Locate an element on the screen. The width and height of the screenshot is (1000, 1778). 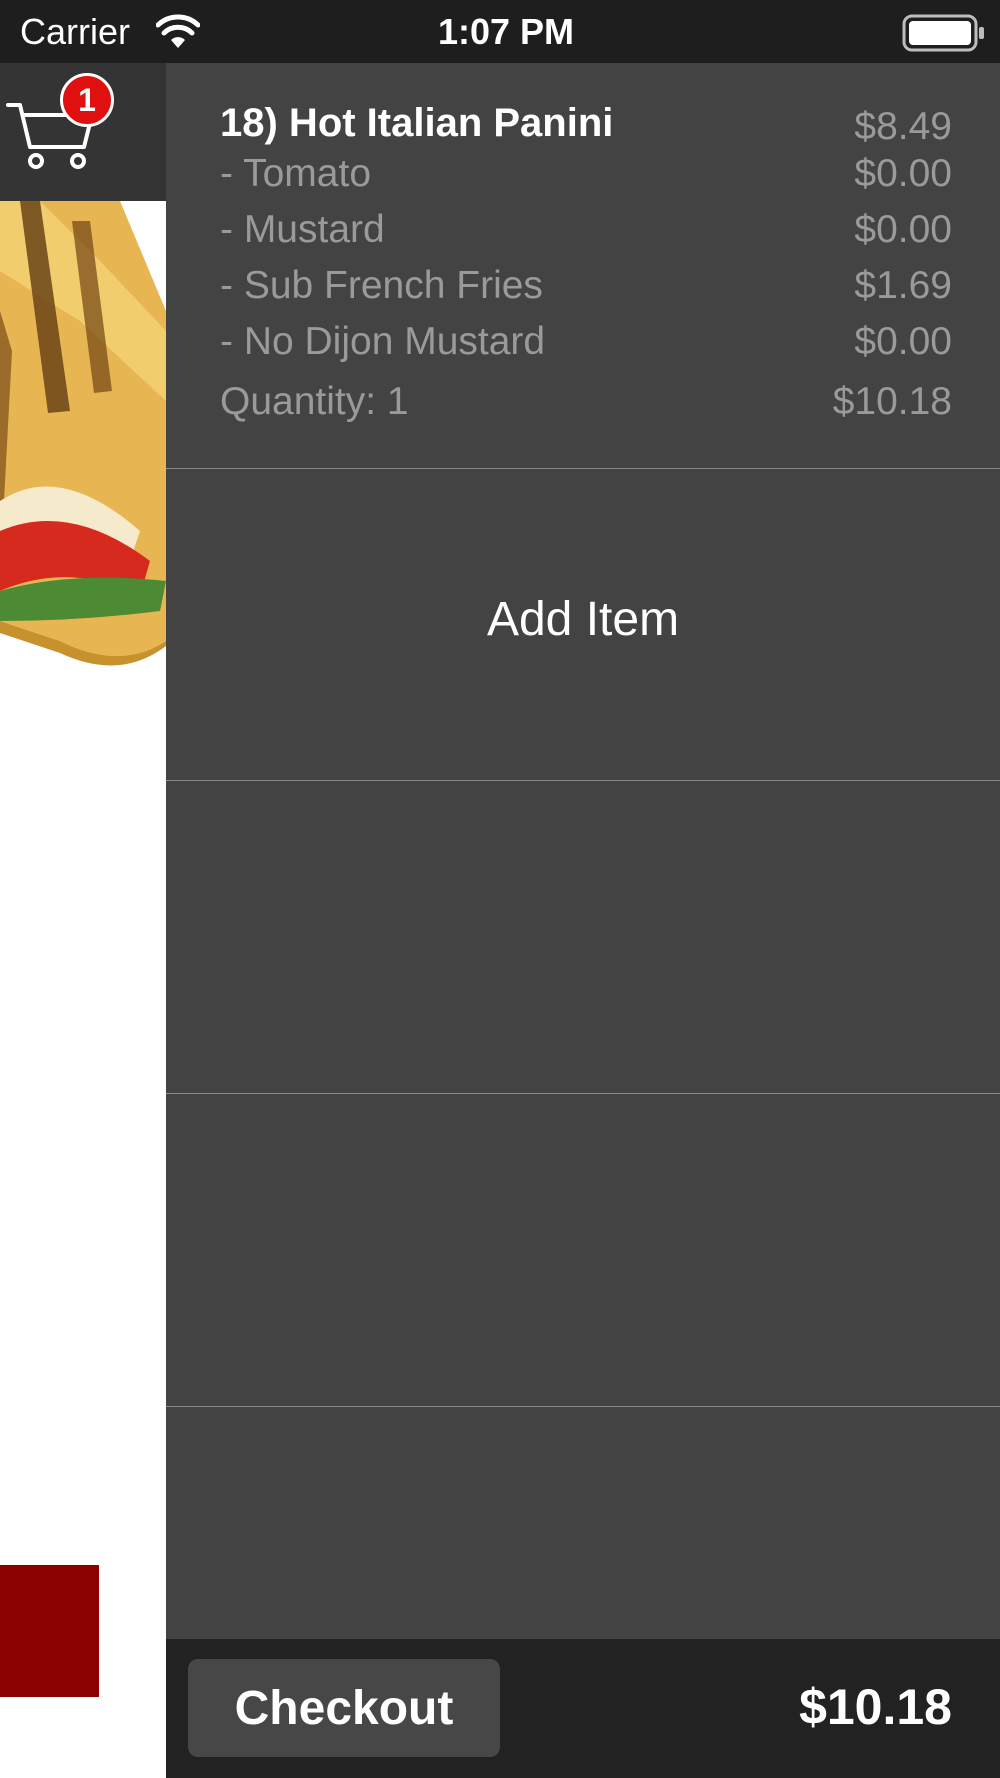
modifier-row: - No Dijon Mustard $0.00 is located at coordinates (586, 342).